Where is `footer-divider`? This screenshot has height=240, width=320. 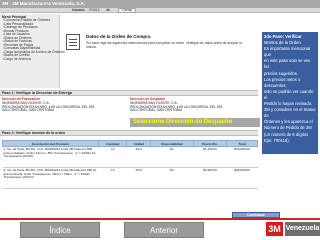
footer-divider is located at coordinates (160, 219).